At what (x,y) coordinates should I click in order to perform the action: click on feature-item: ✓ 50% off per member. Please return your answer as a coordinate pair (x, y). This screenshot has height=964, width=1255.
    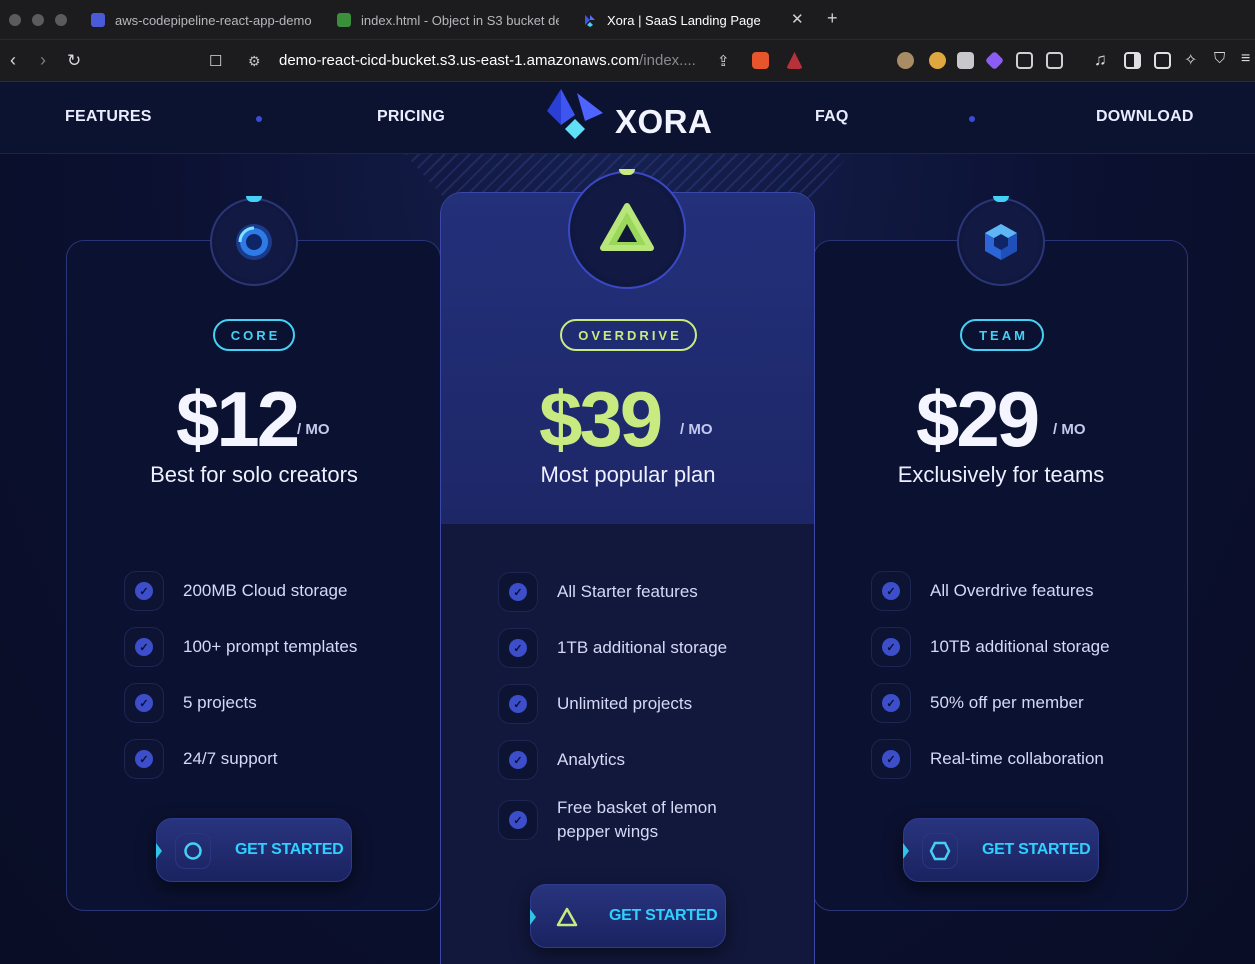
    Looking at the image, I should click on (977, 703).